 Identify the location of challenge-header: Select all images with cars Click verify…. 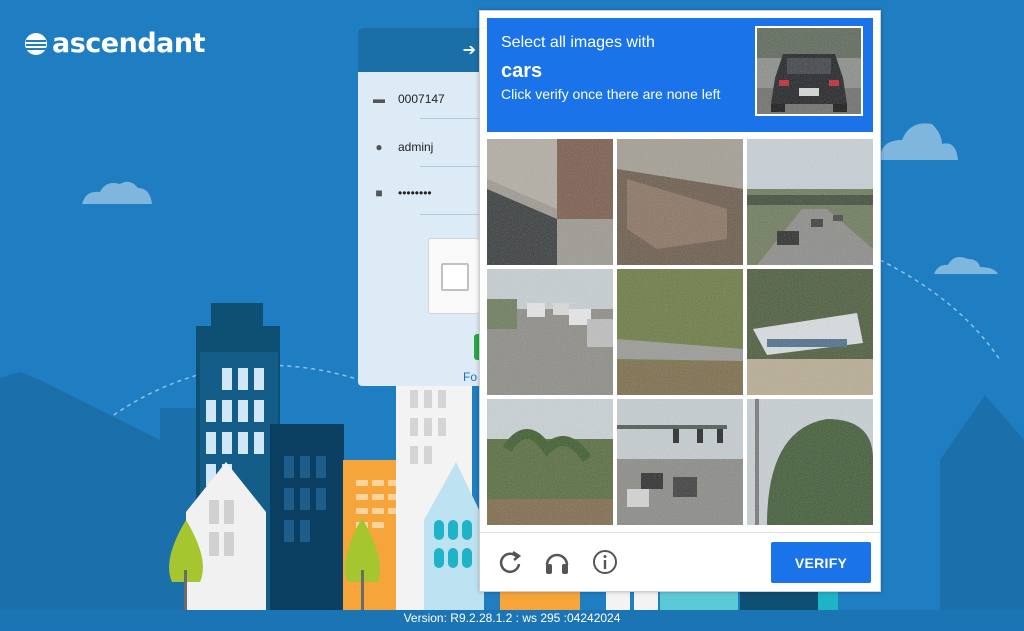
(680, 75).